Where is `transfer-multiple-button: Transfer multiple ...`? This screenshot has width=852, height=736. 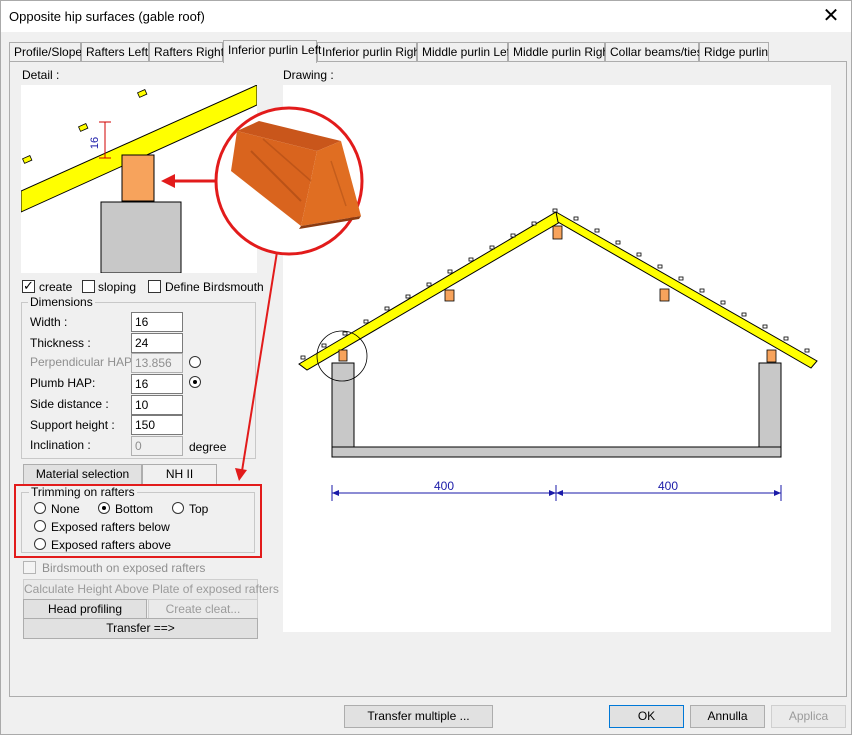 transfer-multiple-button: Transfer multiple ... is located at coordinates (418, 716).